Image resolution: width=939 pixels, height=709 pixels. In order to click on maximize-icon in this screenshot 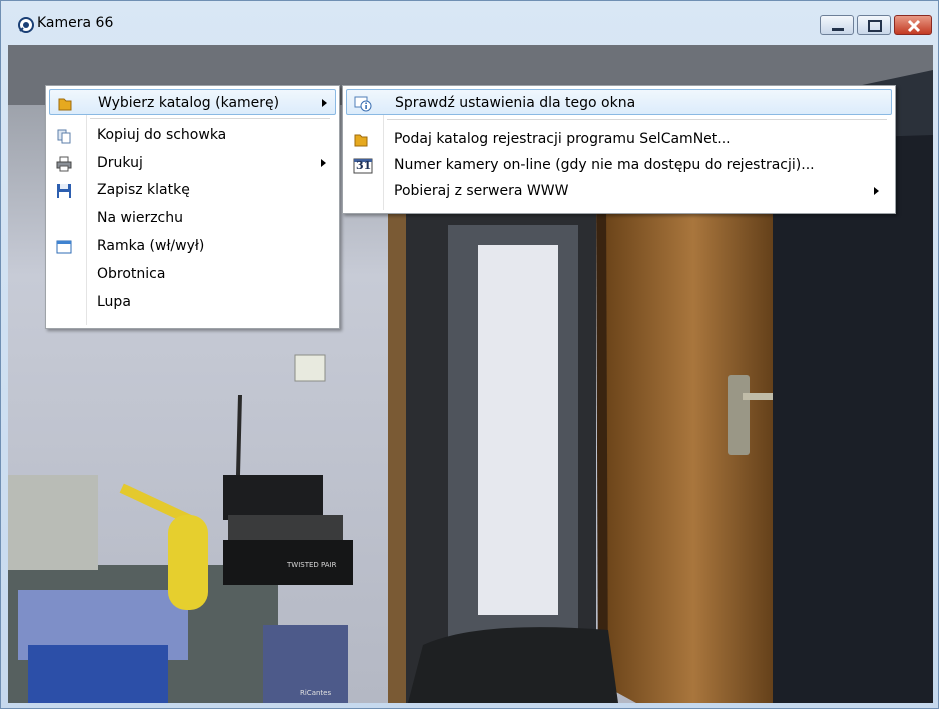, I will do `click(875, 26)`.